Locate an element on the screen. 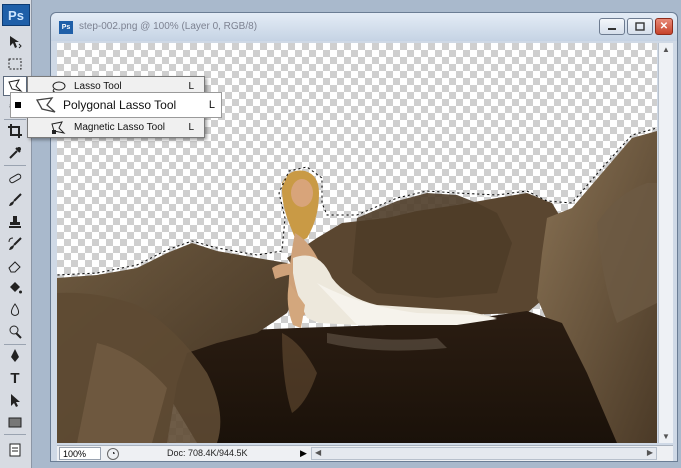 The width and height of the screenshot is (681, 468). notes-tool-button is located at coordinates (15, 450).